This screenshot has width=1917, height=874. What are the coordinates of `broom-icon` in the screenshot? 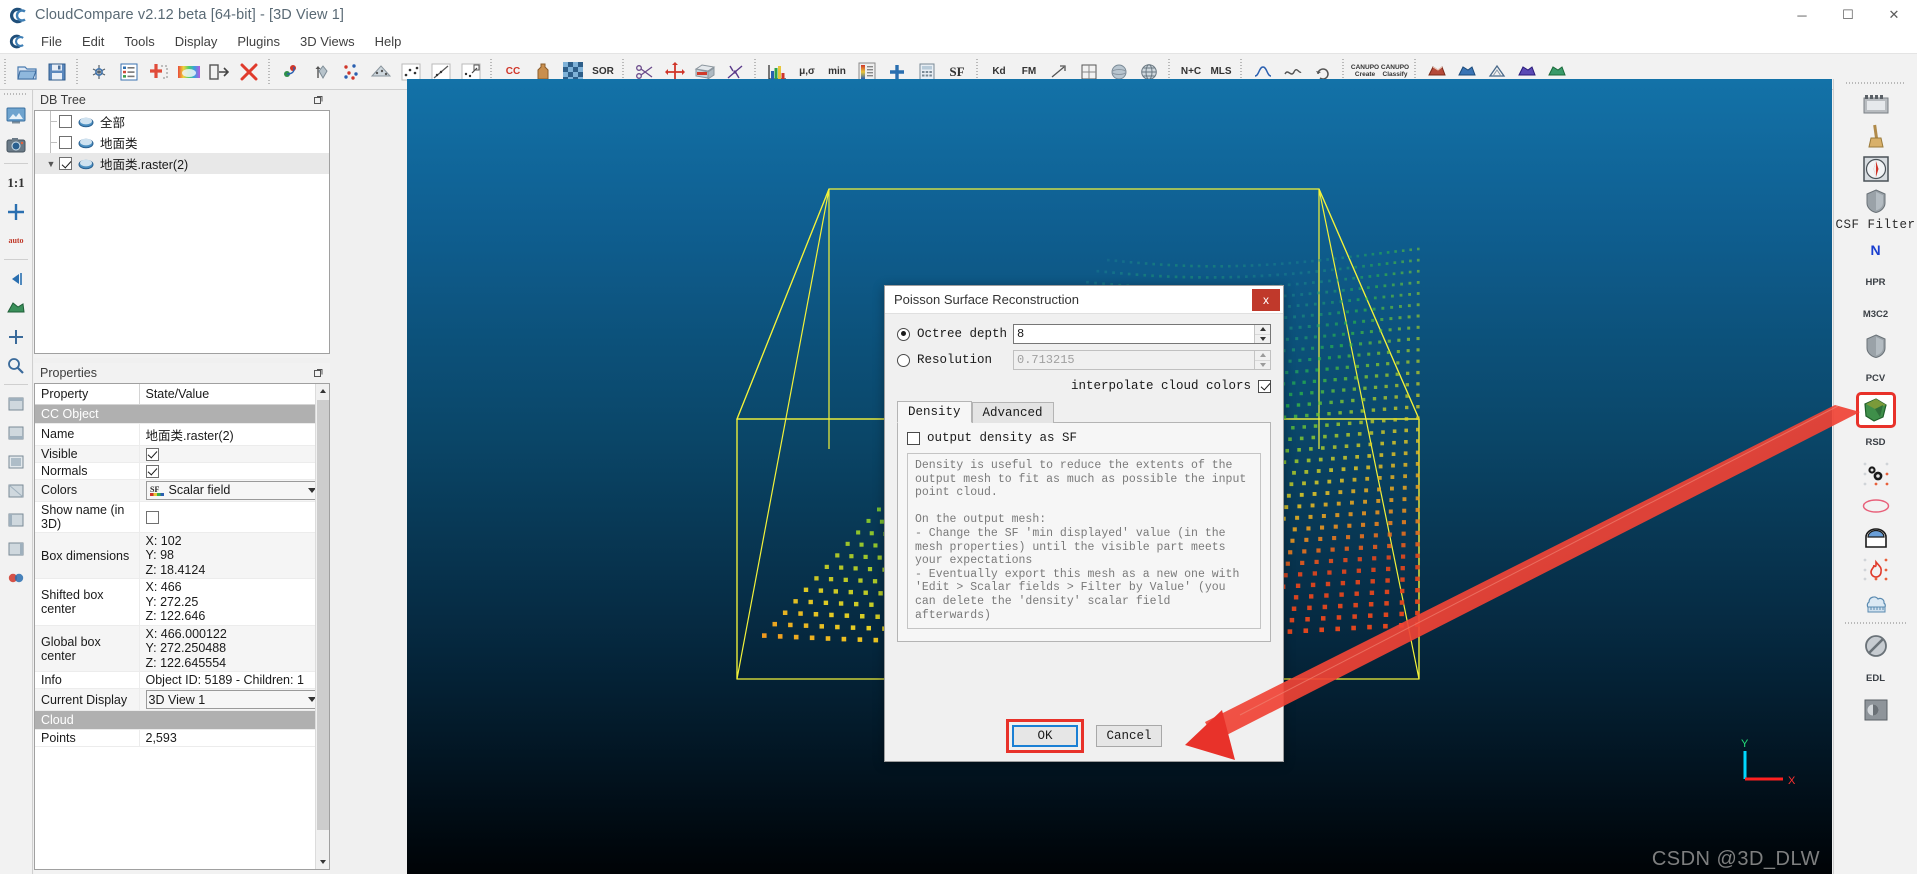 It's located at (1876, 137).